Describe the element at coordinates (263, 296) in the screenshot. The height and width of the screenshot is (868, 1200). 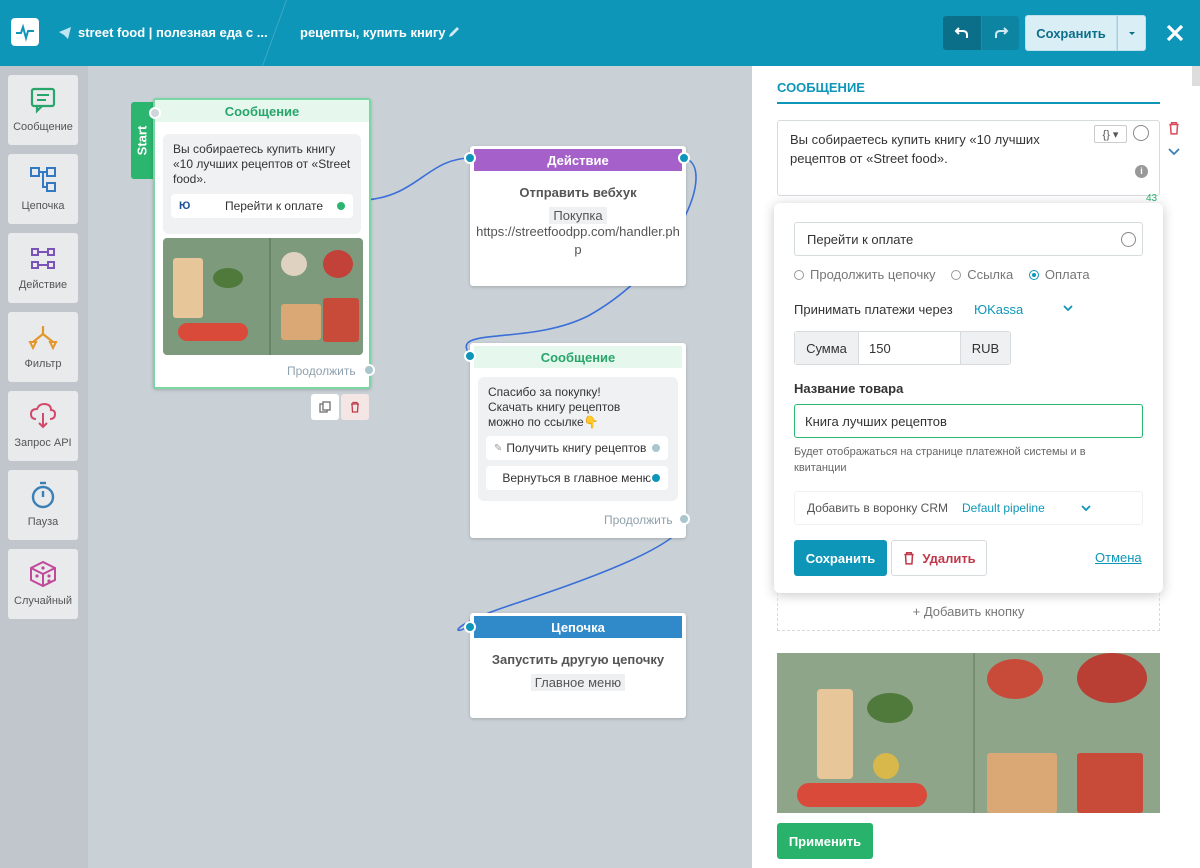
I see `node-image-food` at that location.